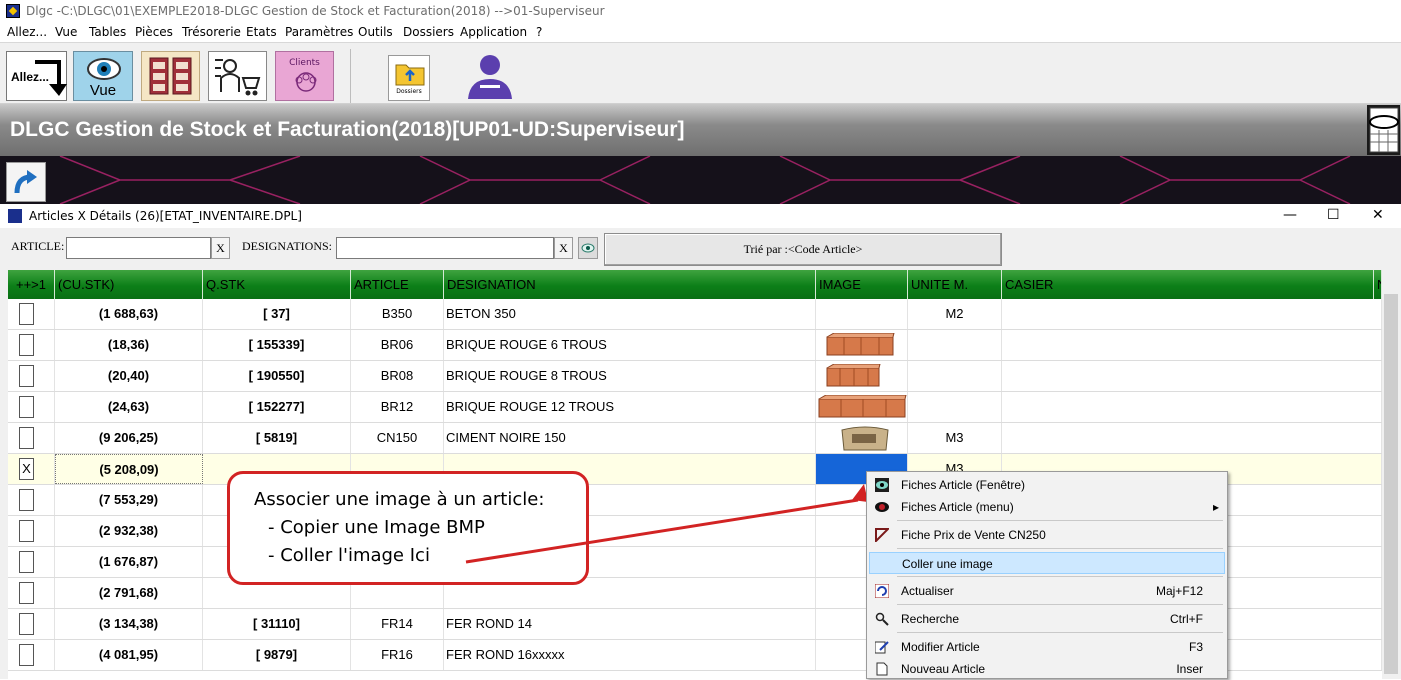 The width and height of the screenshot is (1401, 680). I want to click on maximize-icon: ☐, so click(1333, 215).